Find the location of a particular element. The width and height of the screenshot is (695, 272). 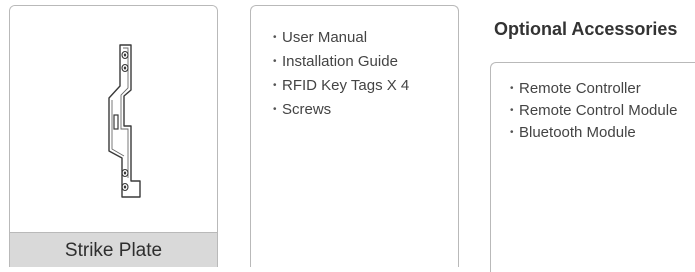

list-item: Installation Guide is located at coordinates (341, 62).